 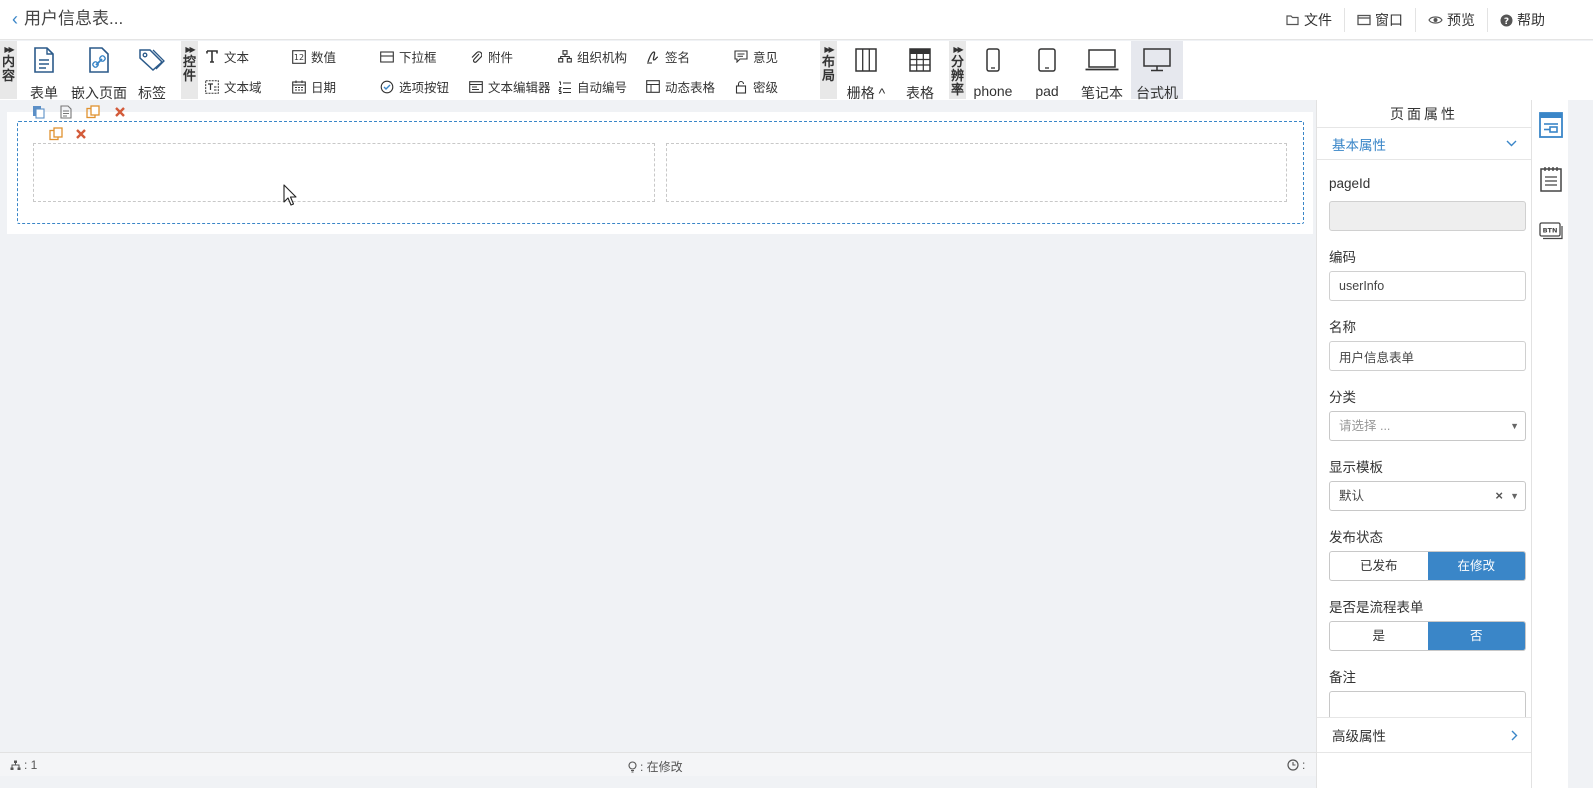 I want to click on status-time: :, so click(x=1296, y=765).